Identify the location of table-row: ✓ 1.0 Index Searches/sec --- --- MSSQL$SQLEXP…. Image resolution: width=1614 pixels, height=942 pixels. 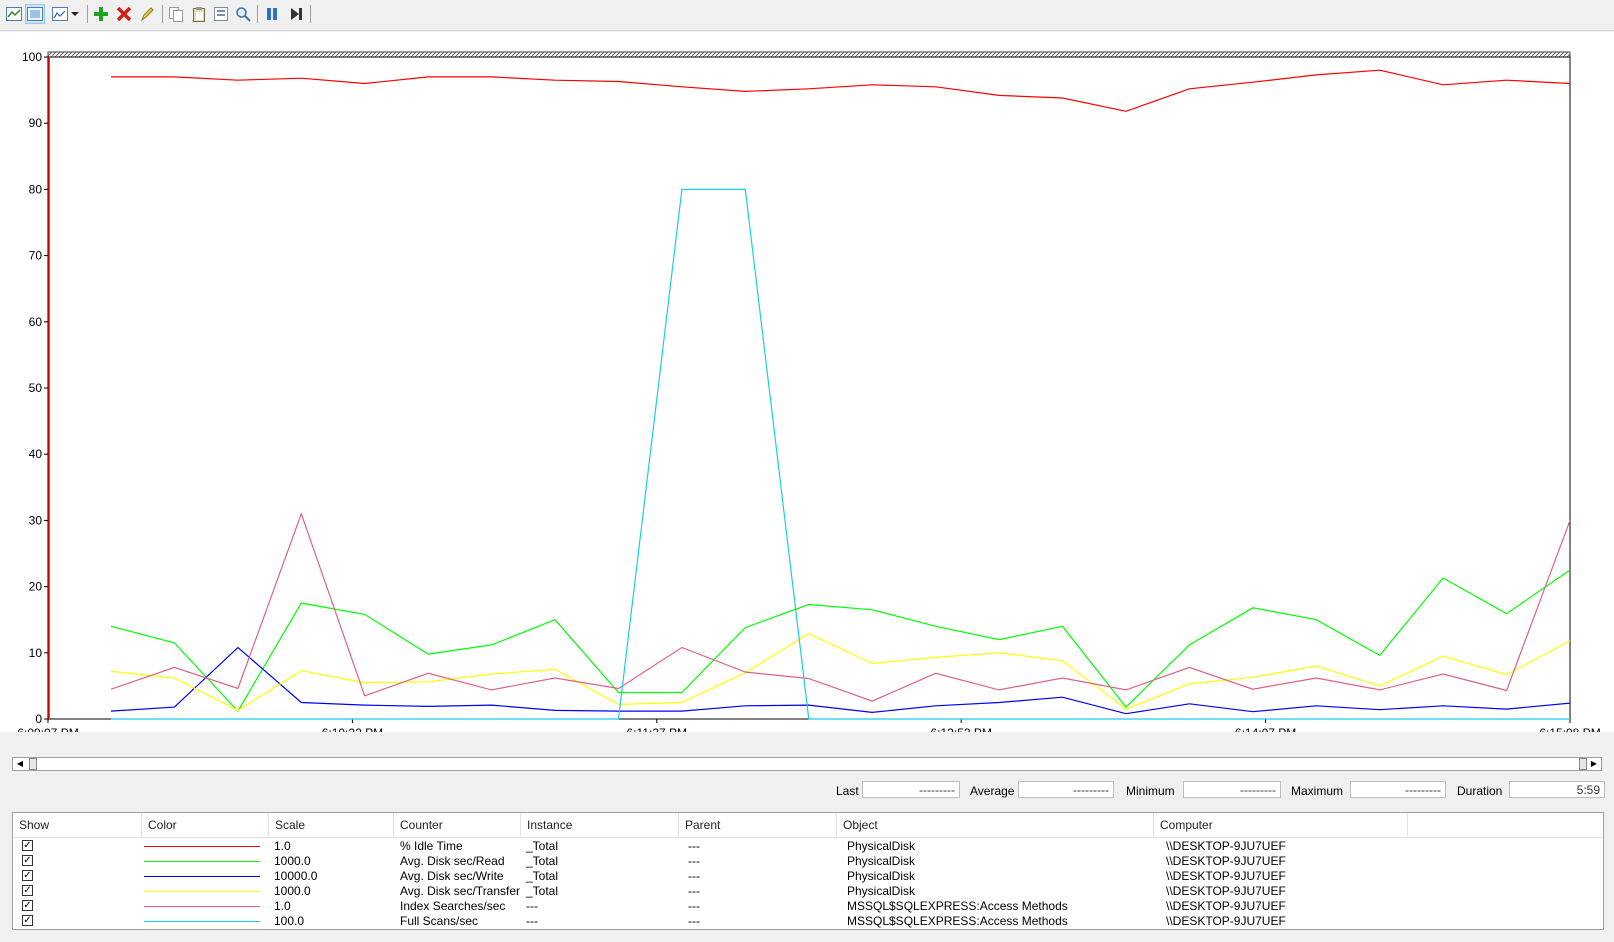
(808, 906).